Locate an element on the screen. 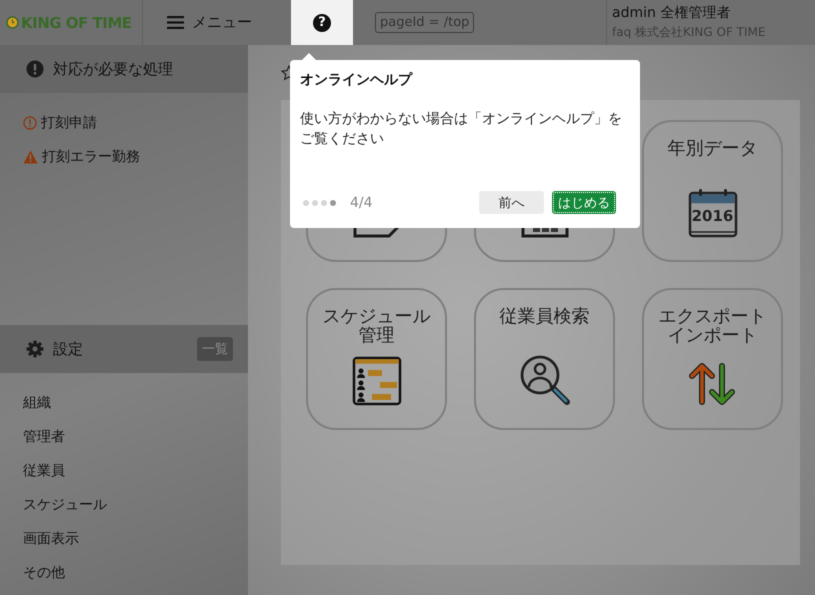 This screenshot has height=595, width=815. item-label: その他 is located at coordinates (44, 573).